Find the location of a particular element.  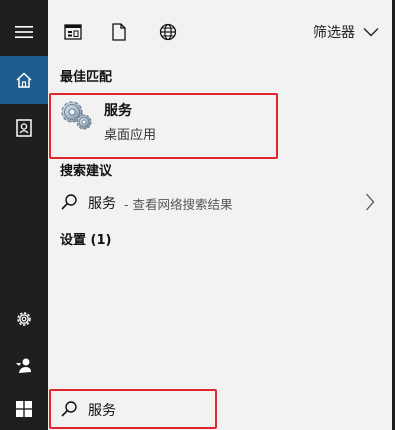

suggestion-hint: - 查看网络搜索结果 is located at coordinates (178, 204).